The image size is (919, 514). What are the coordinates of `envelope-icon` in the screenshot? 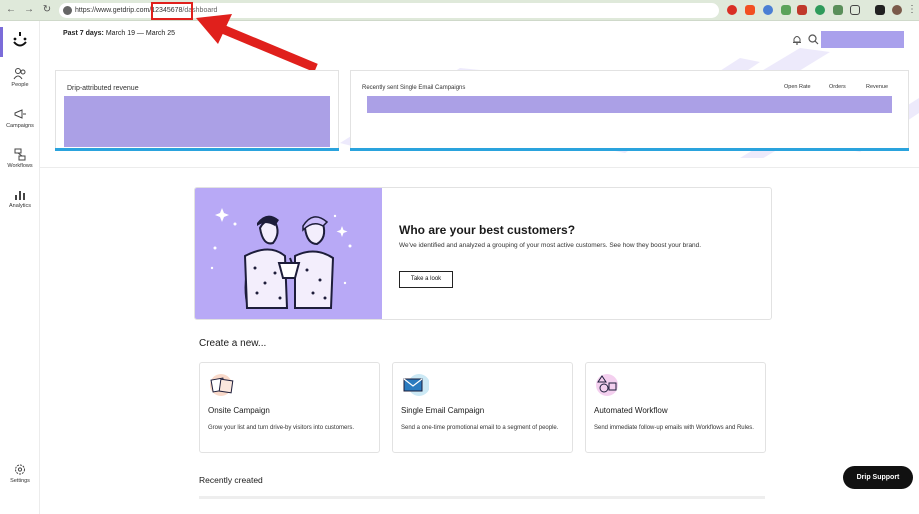 It's located at (416, 385).